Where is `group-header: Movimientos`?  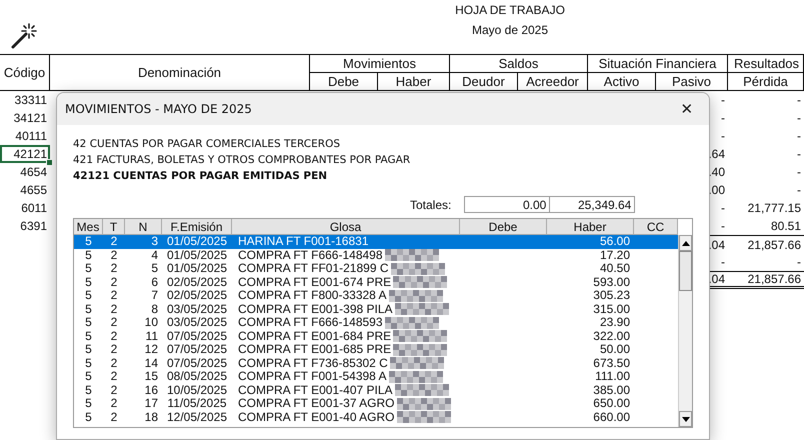
group-header: Movimientos is located at coordinates (380, 64).